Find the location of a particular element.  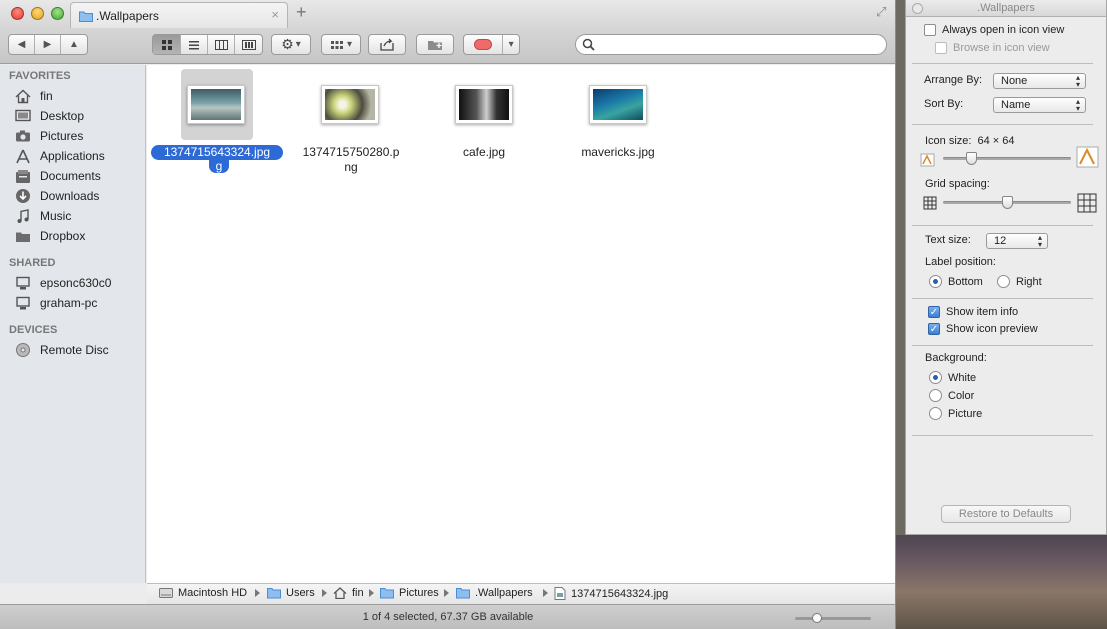

path-crumb-pictures: Pictures is located at coordinates (409, 593).